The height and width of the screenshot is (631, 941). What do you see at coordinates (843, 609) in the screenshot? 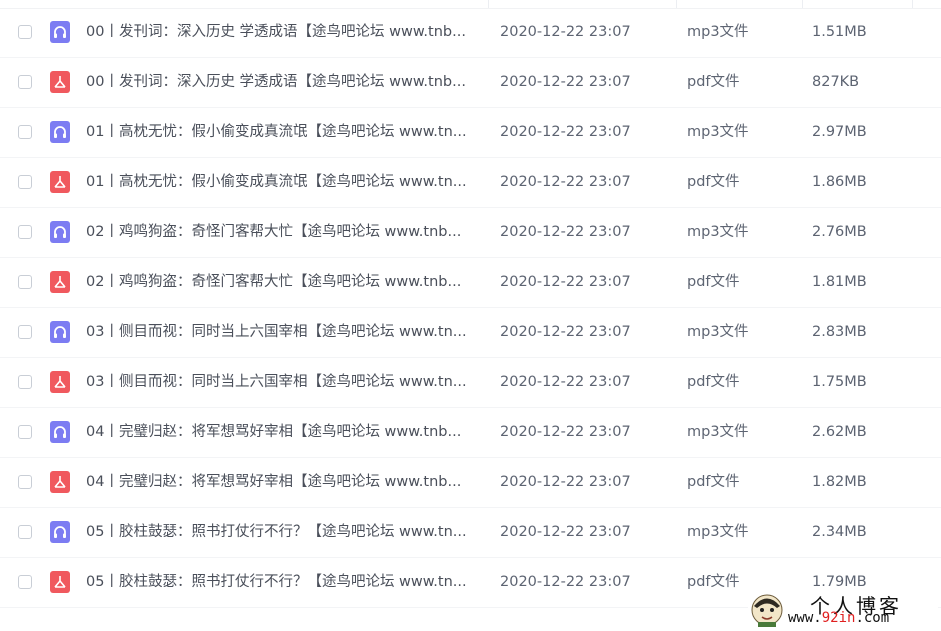
I see `watermark: 个人博客 www.92in.com` at bounding box center [843, 609].